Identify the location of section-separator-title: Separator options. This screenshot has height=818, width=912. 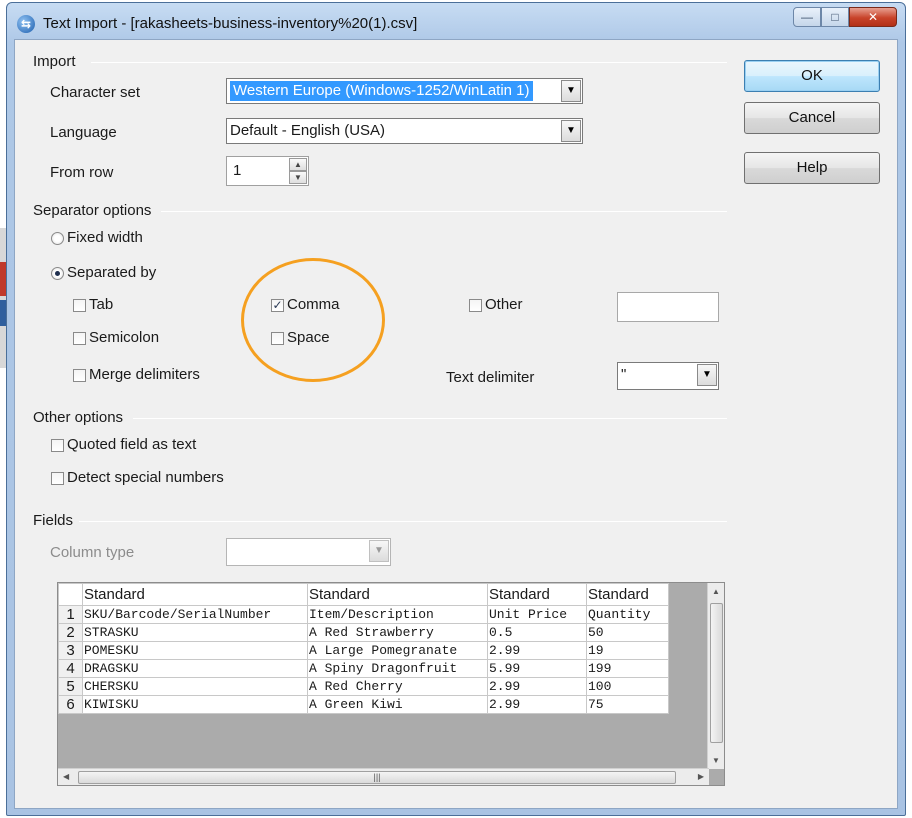
(92, 210).